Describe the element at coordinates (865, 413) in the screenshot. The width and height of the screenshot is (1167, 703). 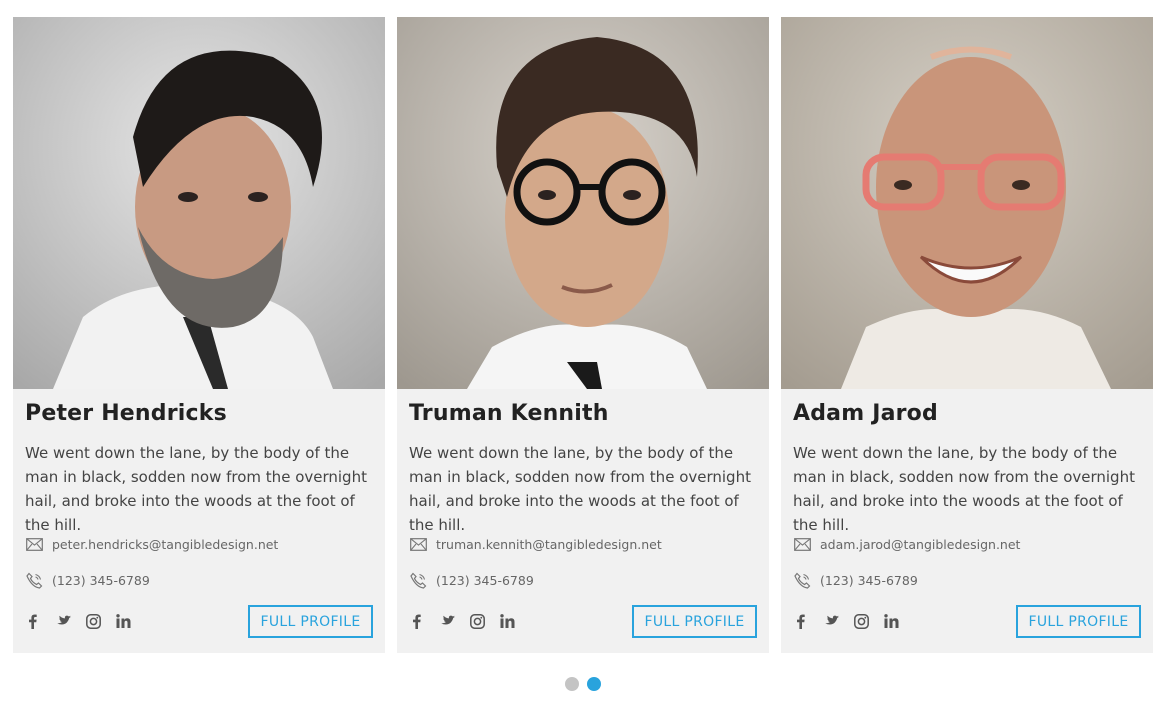
I see `member-name: Adam Jarod` at that location.